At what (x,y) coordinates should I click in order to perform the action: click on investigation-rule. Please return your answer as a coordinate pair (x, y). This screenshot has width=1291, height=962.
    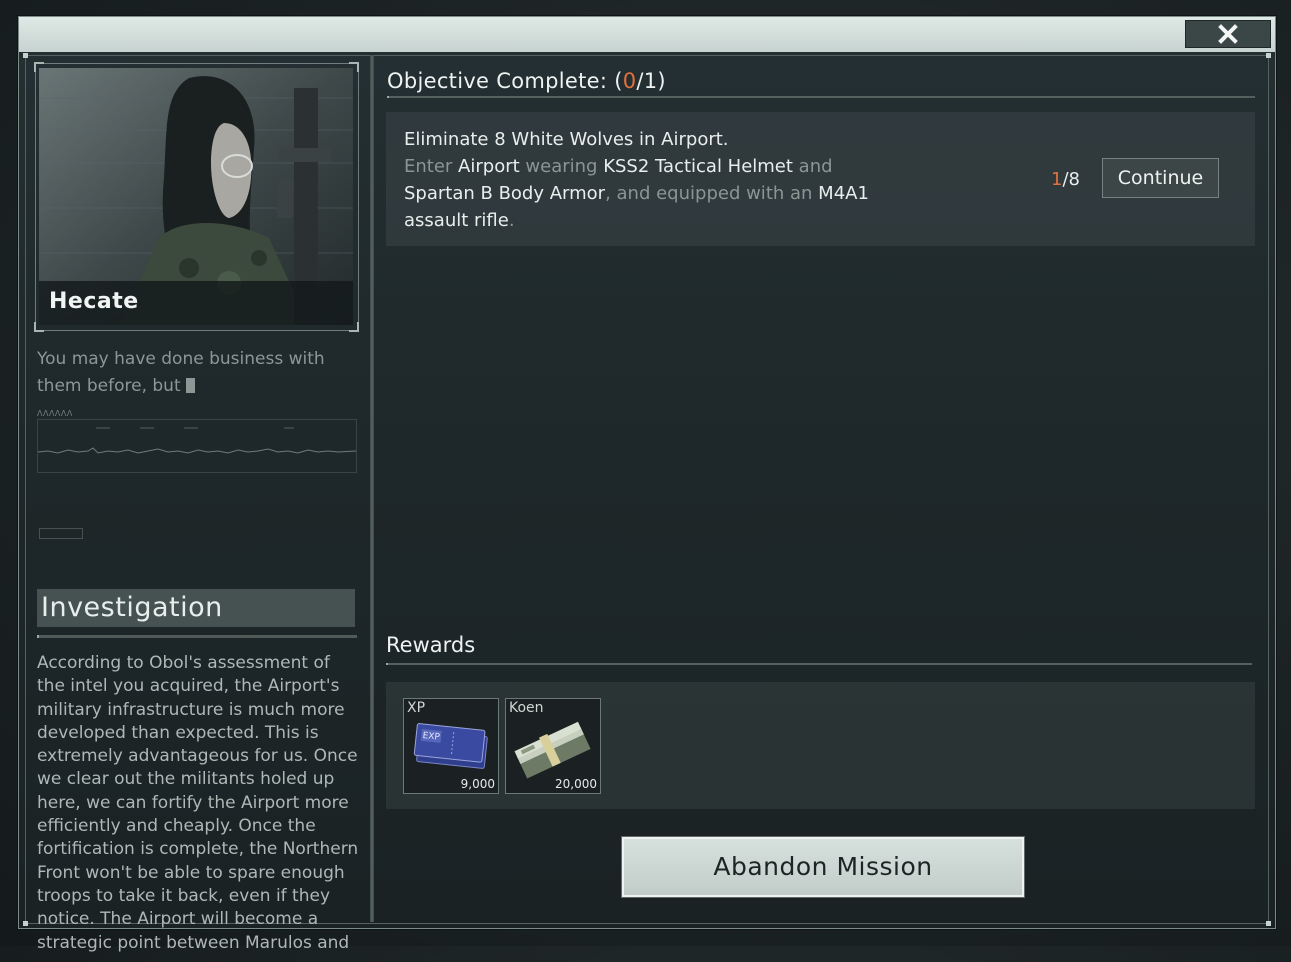
    Looking at the image, I should click on (197, 636).